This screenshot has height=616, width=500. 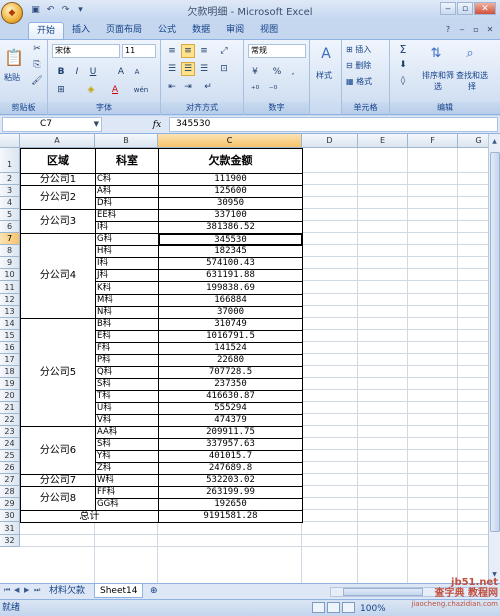 I want to click on zoom-level: 100%, so click(x=373, y=608).